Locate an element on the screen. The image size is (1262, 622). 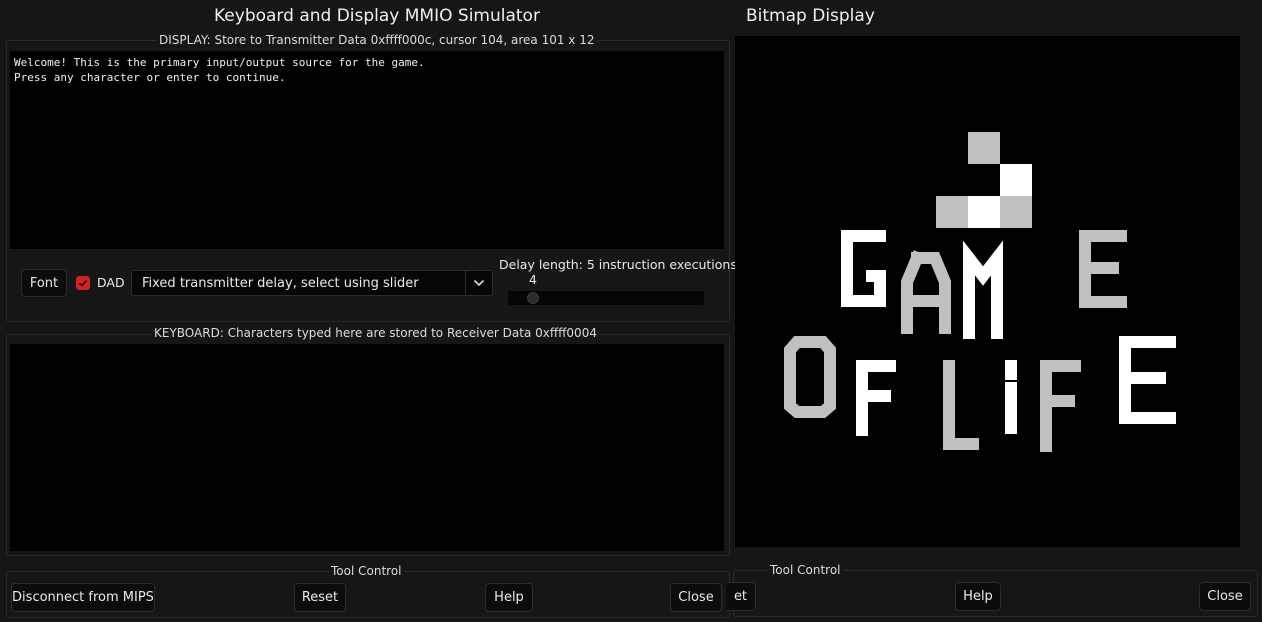
dad-label: DAD is located at coordinates (111, 282).